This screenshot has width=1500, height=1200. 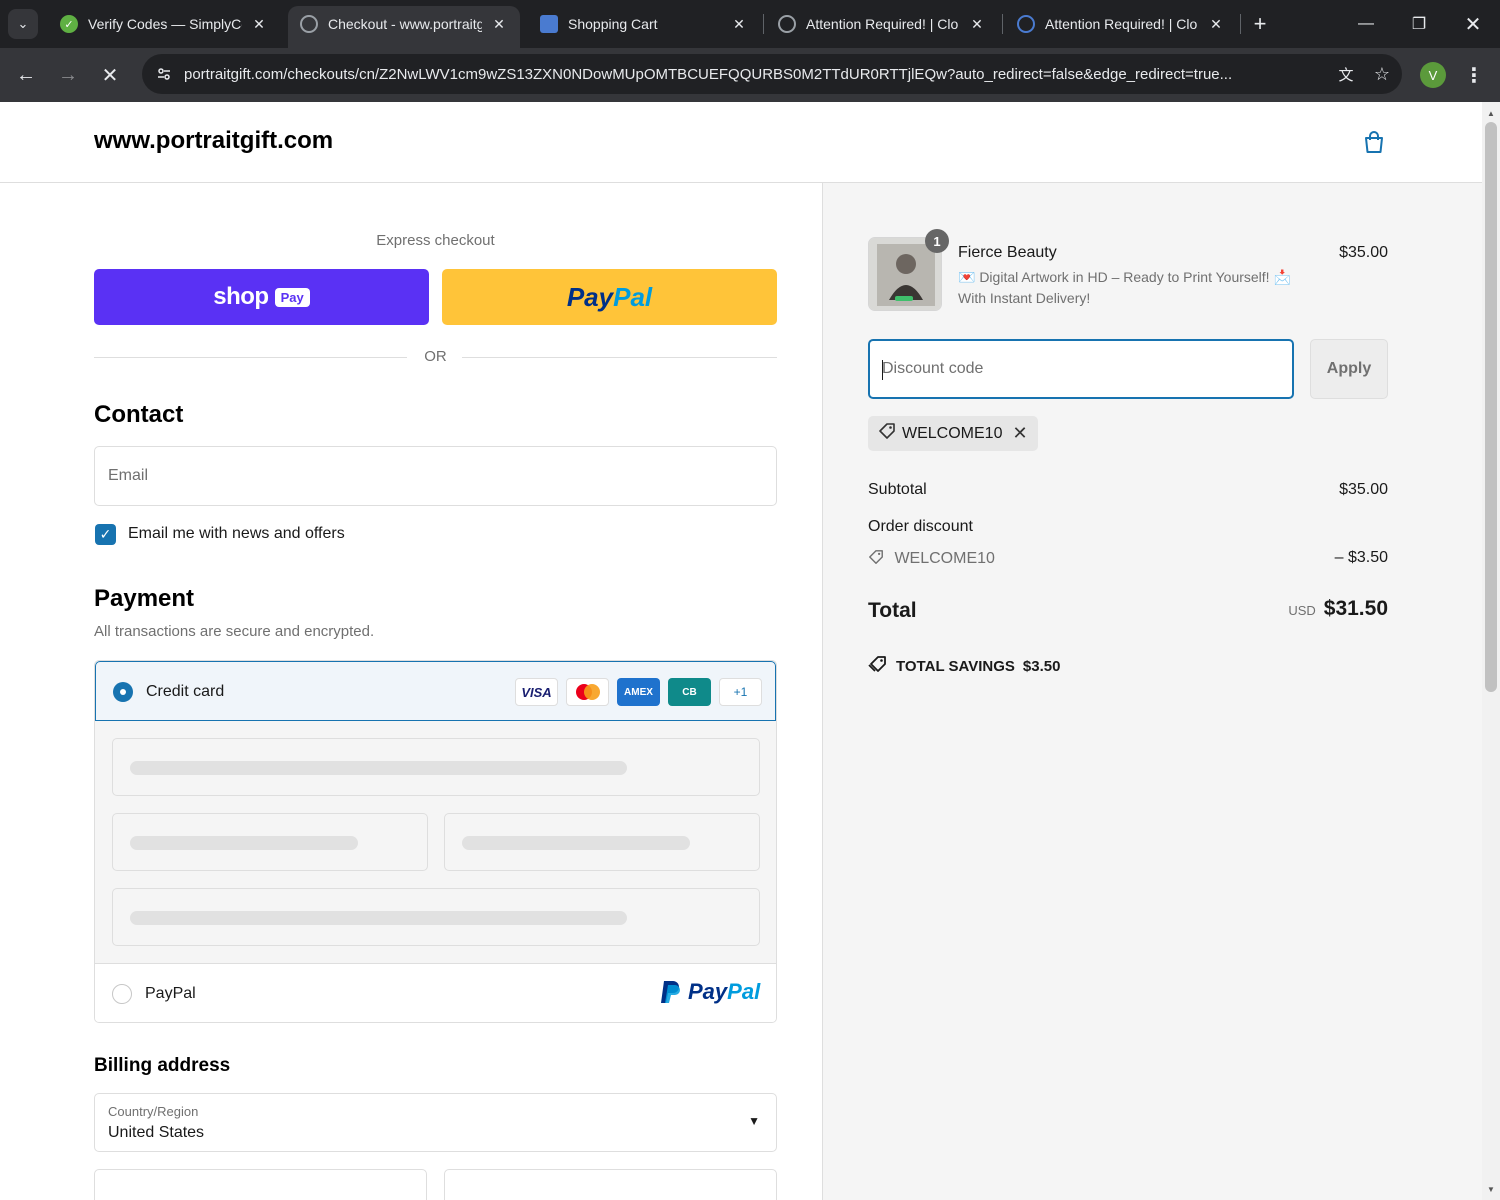 What do you see at coordinates (1260, 24) in the screenshot?
I see `new-tab-button: +` at bounding box center [1260, 24].